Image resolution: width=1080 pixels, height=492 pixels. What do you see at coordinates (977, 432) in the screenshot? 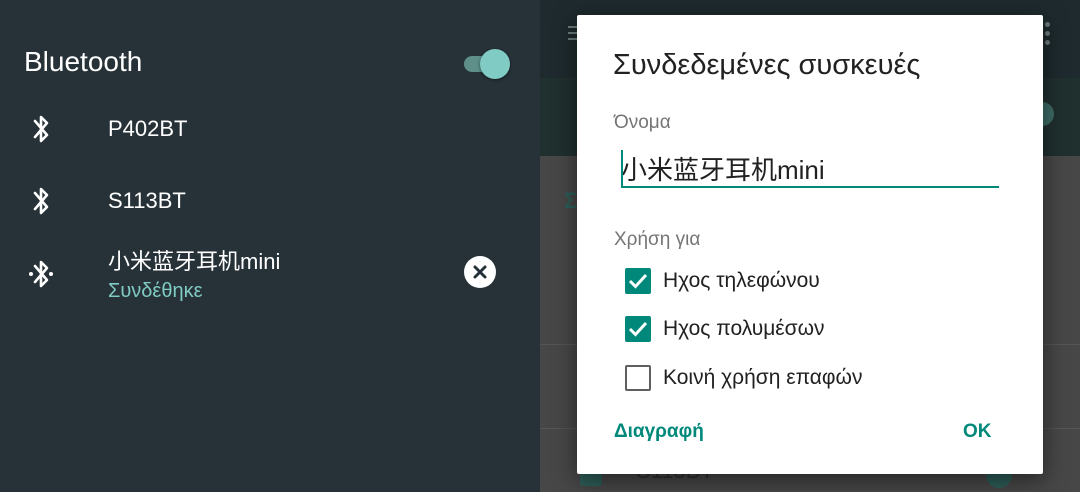
I see `ok-button: OK` at bounding box center [977, 432].